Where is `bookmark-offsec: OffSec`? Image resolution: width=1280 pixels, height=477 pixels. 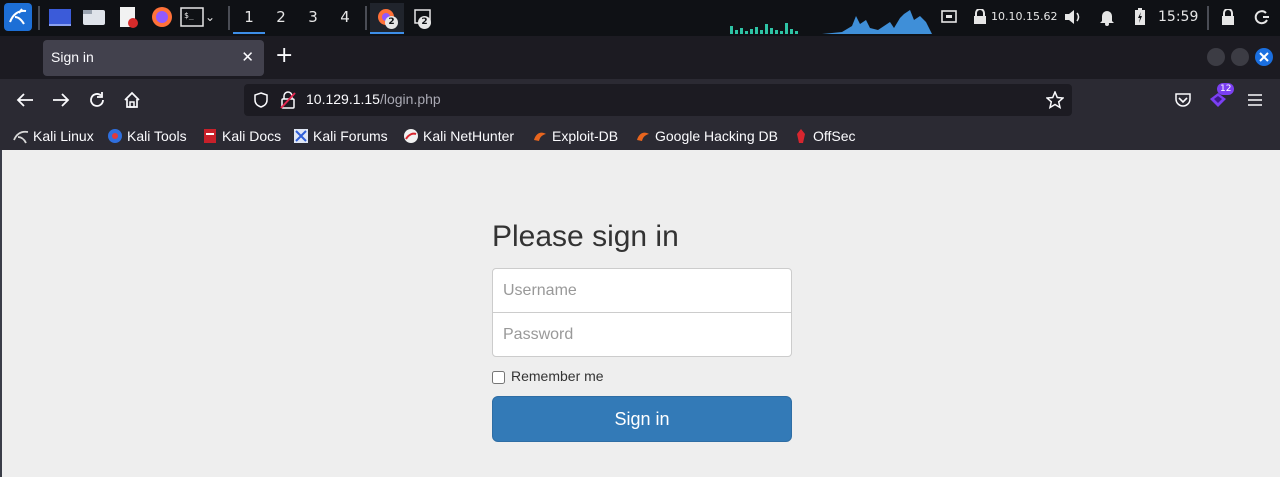
bookmark-offsec: OffSec is located at coordinates (824, 136).